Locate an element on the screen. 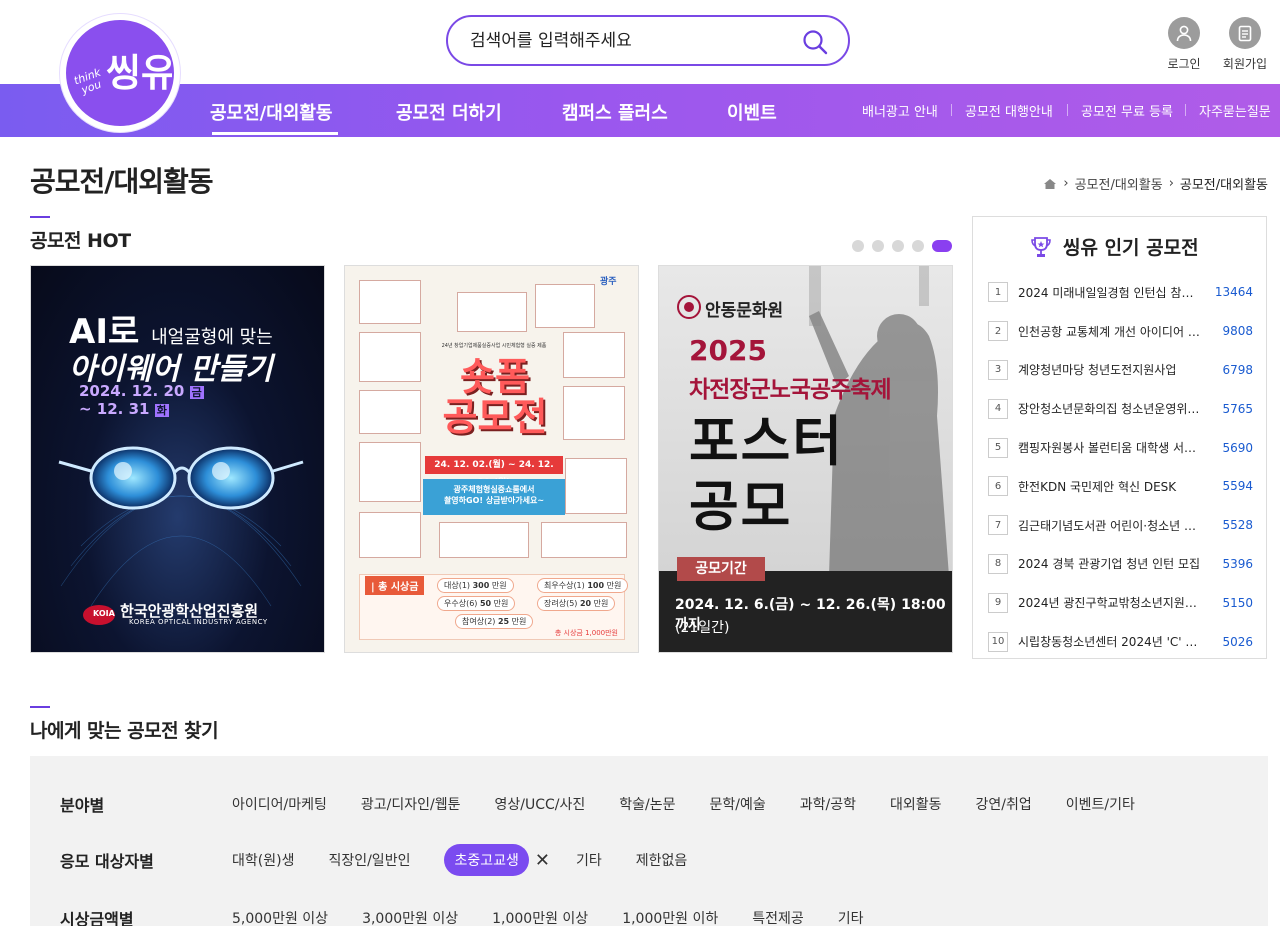 The image size is (1280, 926). card3-year: 2025 is located at coordinates (728, 350).